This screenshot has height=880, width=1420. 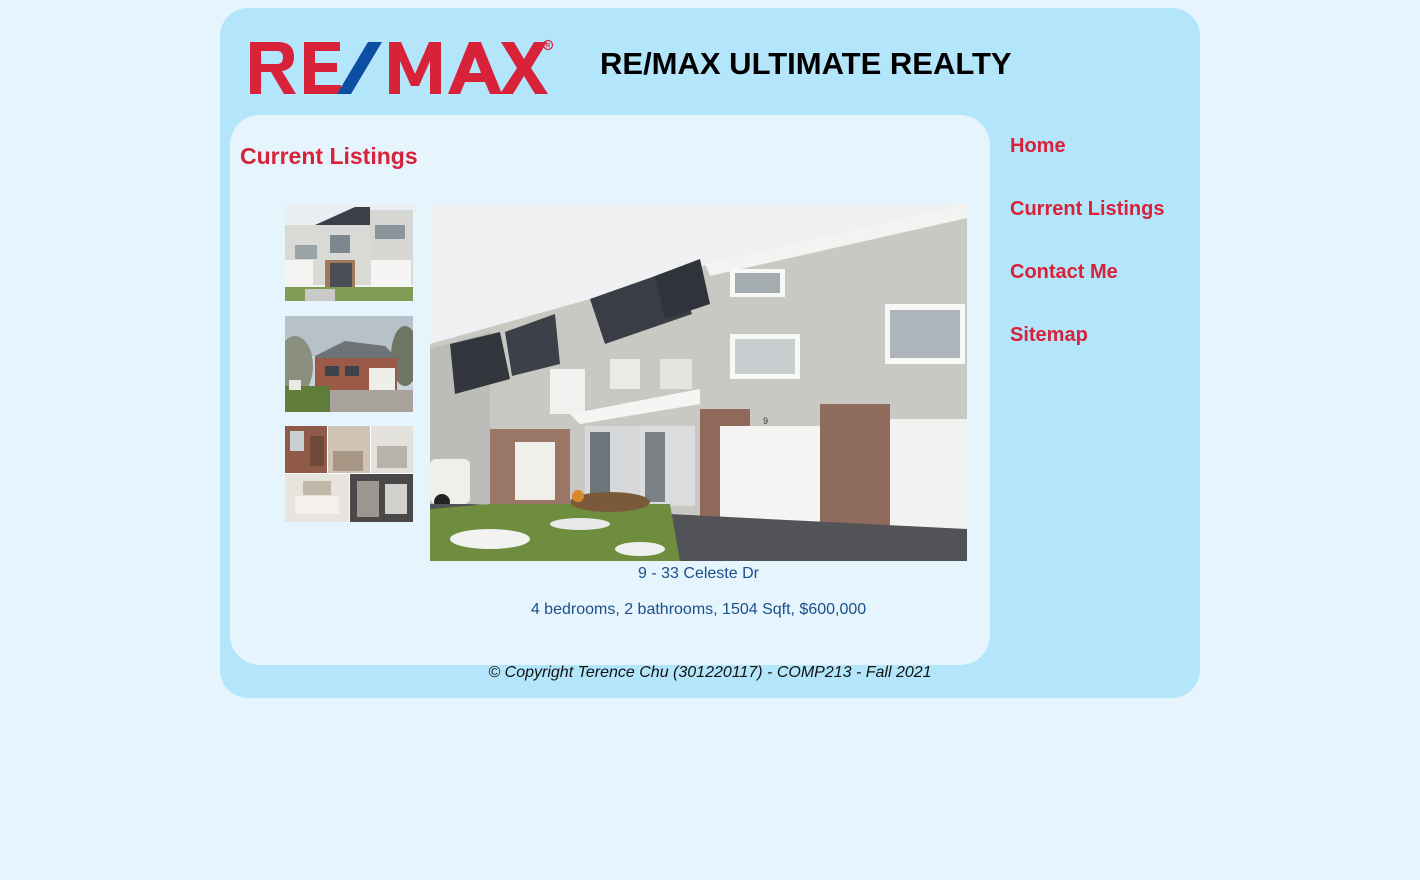 I want to click on side-navigation: Home Current Listings Contact Me Sitemap, so click(x=1087, y=259).